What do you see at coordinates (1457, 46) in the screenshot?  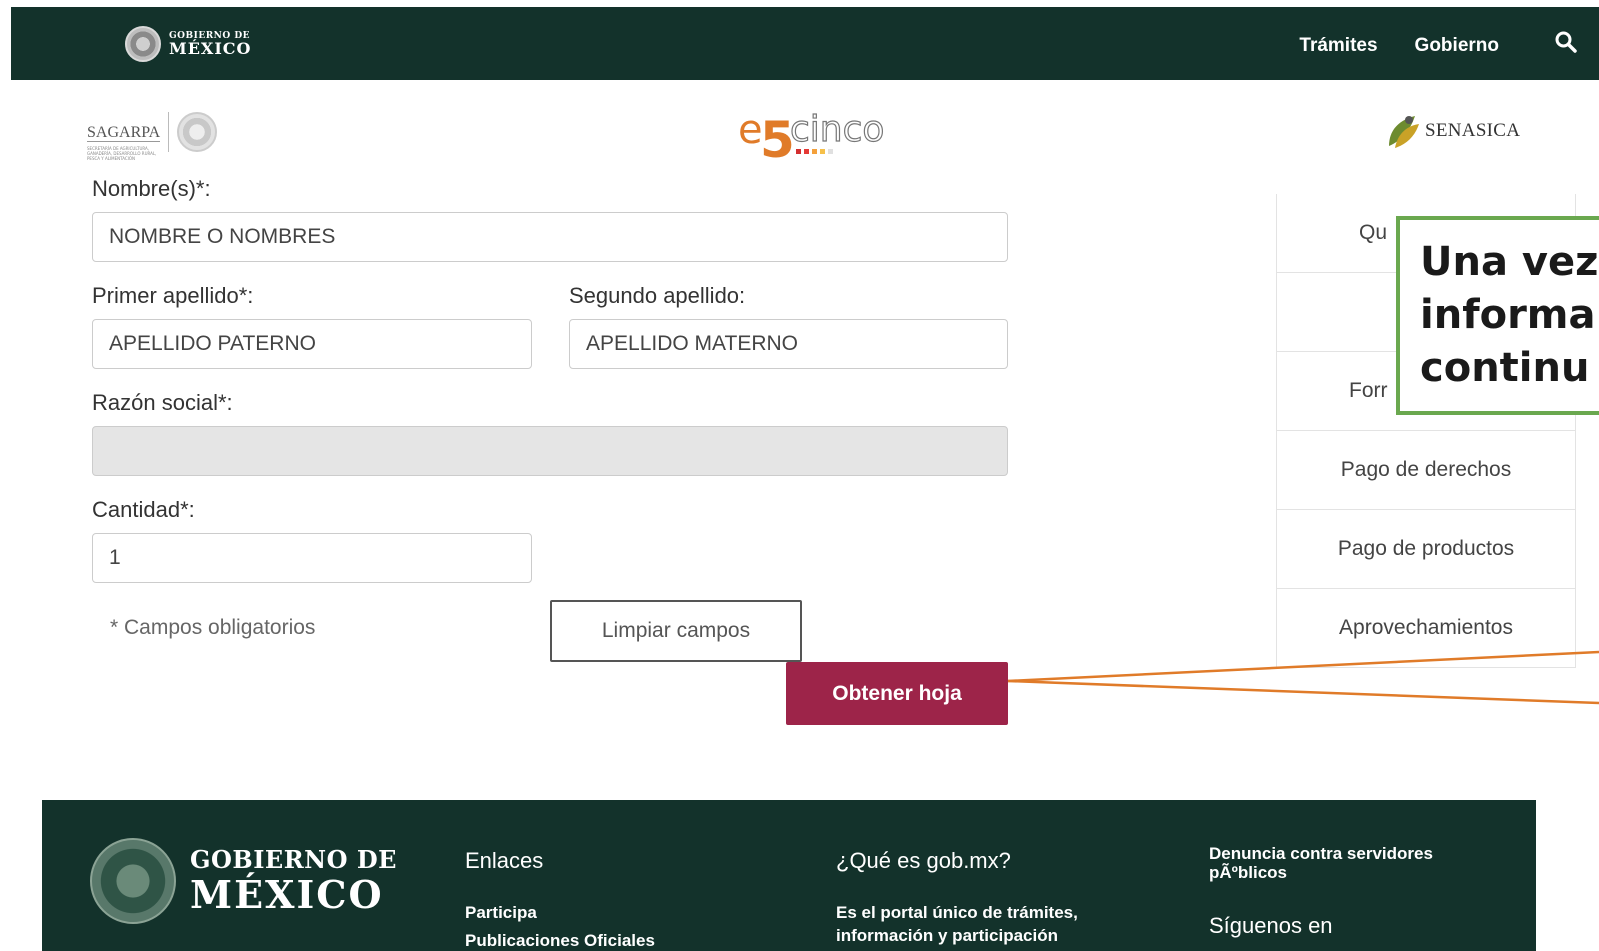 I see `nav-link-gobierno: Gobierno` at bounding box center [1457, 46].